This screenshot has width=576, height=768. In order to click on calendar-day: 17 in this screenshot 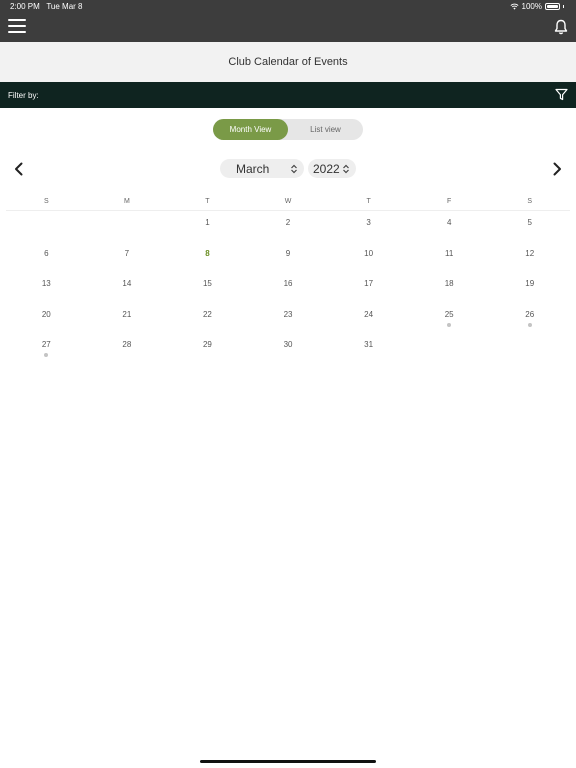, I will do `click(368, 287)`.